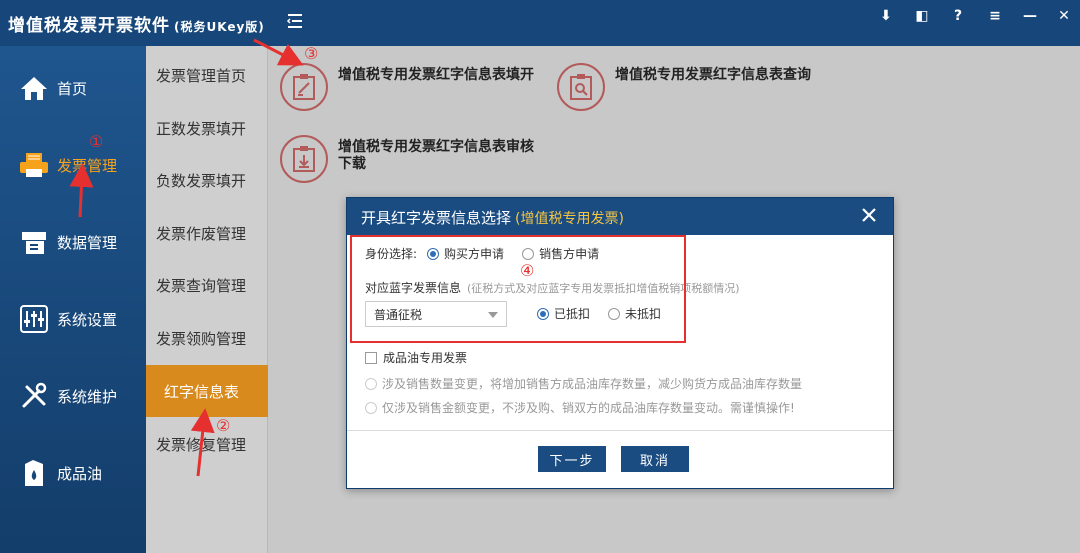  Describe the element at coordinates (518, 289) in the screenshot. I see `annotation-highlight-box` at that location.